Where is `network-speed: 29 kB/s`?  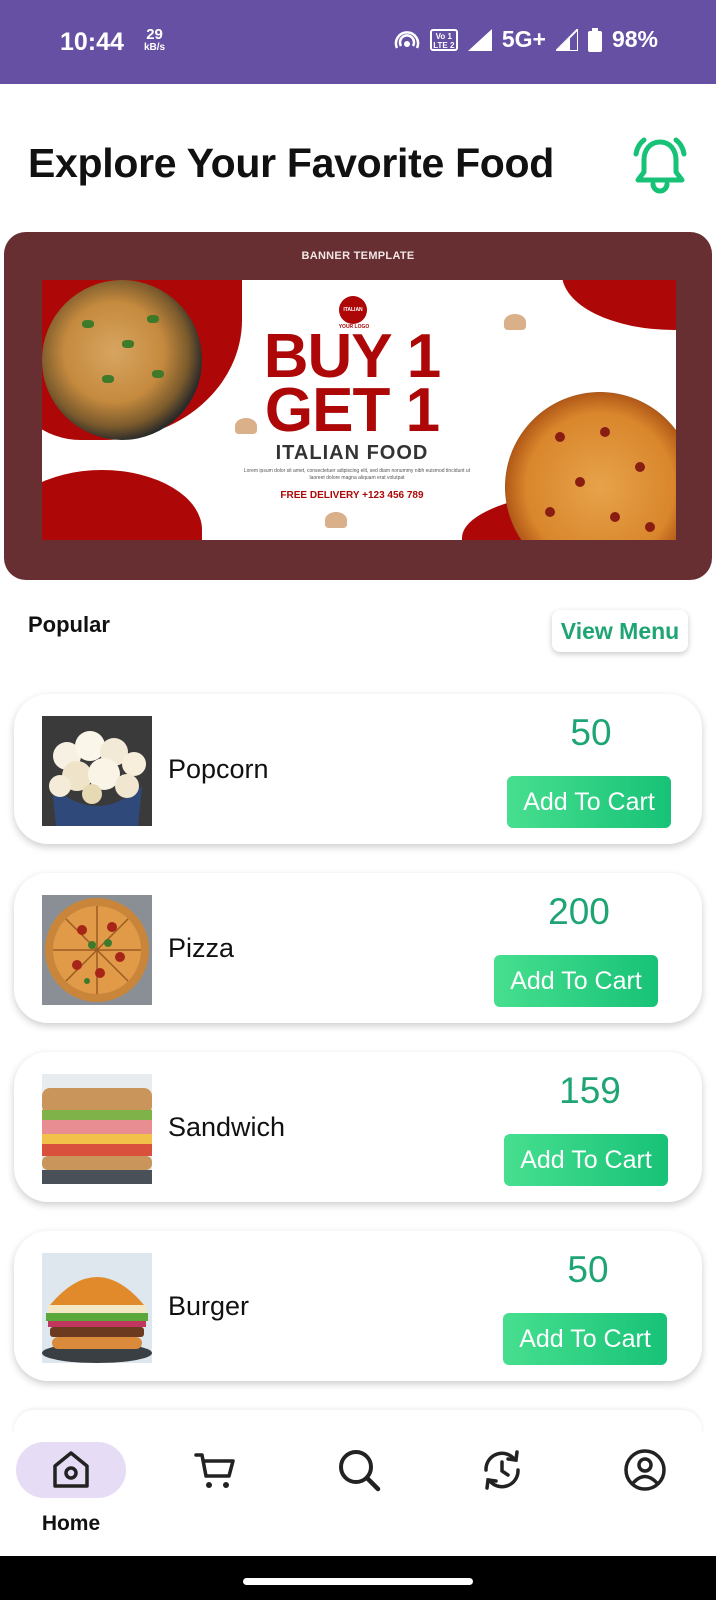
network-speed: 29 kB/s is located at coordinates (154, 40).